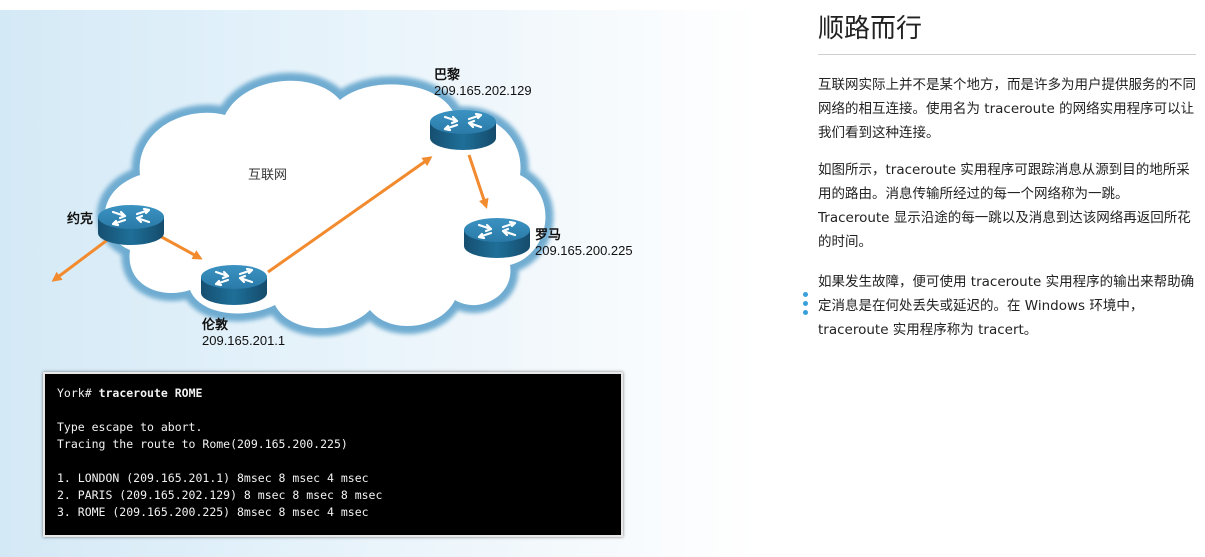 Image resolution: width=1205 pixels, height=557 pixels. I want to click on york-name: 约克, so click(80, 218).